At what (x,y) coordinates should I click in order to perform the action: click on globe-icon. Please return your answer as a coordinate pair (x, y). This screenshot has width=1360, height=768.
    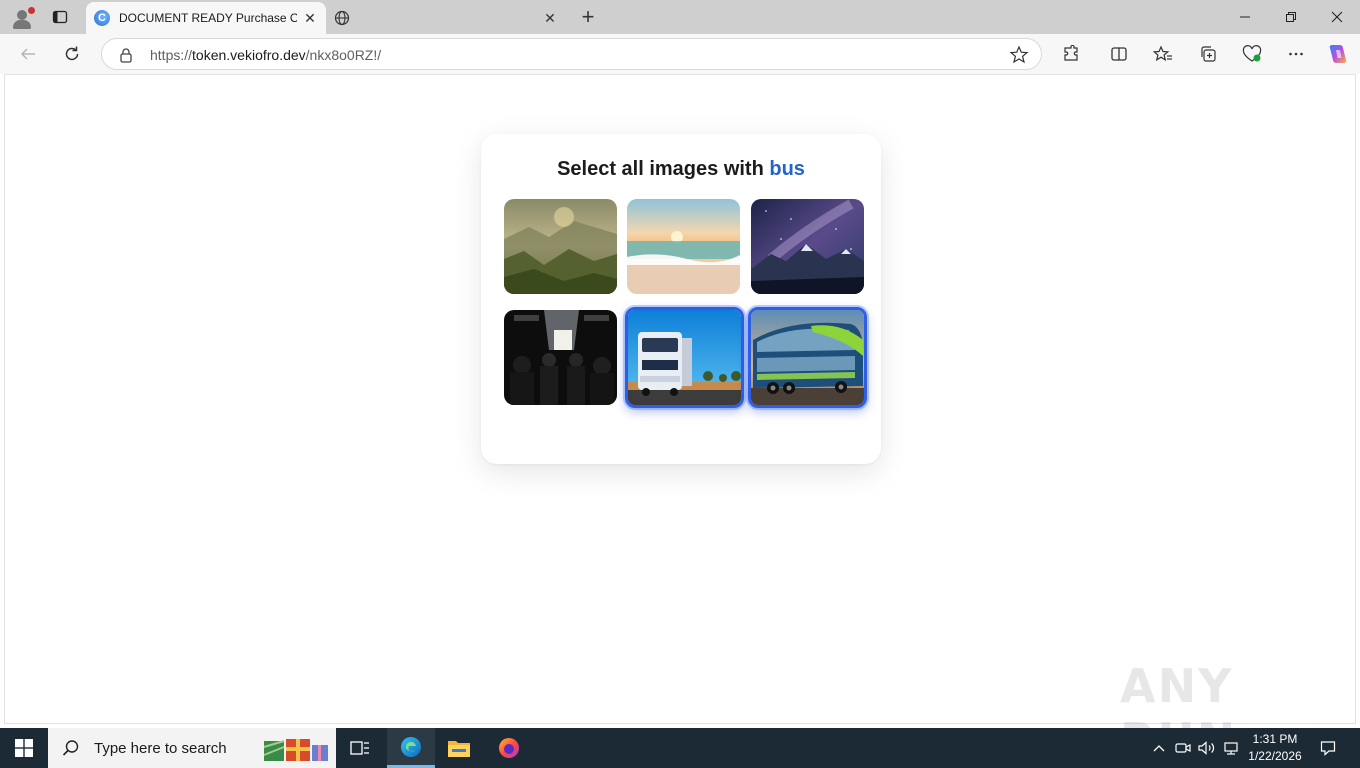
    Looking at the image, I should click on (342, 18).